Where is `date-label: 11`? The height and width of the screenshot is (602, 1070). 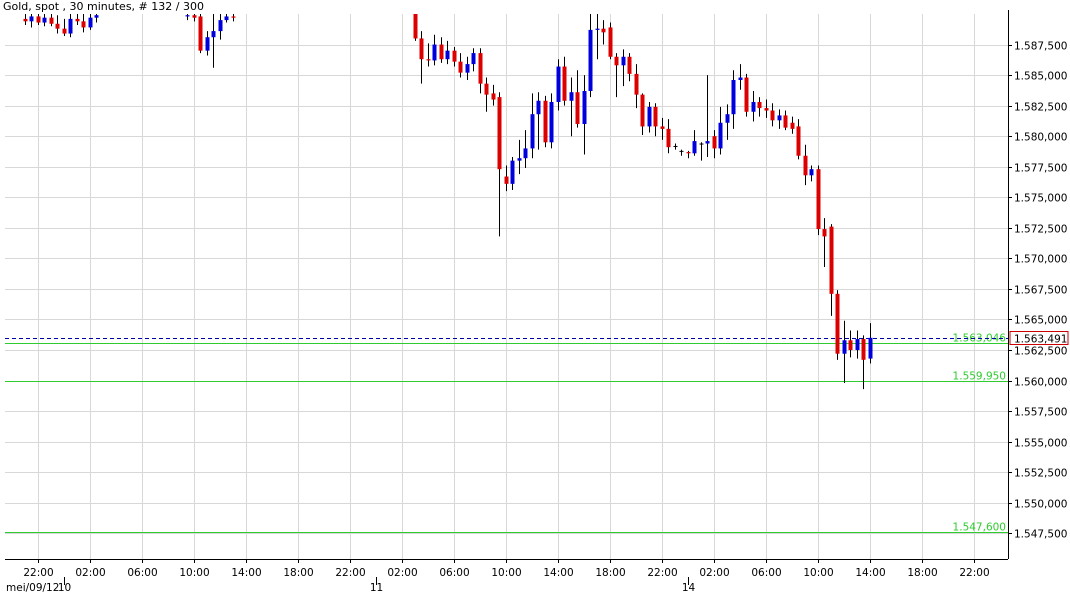
date-label: 11 is located at coordinates (376, 588).